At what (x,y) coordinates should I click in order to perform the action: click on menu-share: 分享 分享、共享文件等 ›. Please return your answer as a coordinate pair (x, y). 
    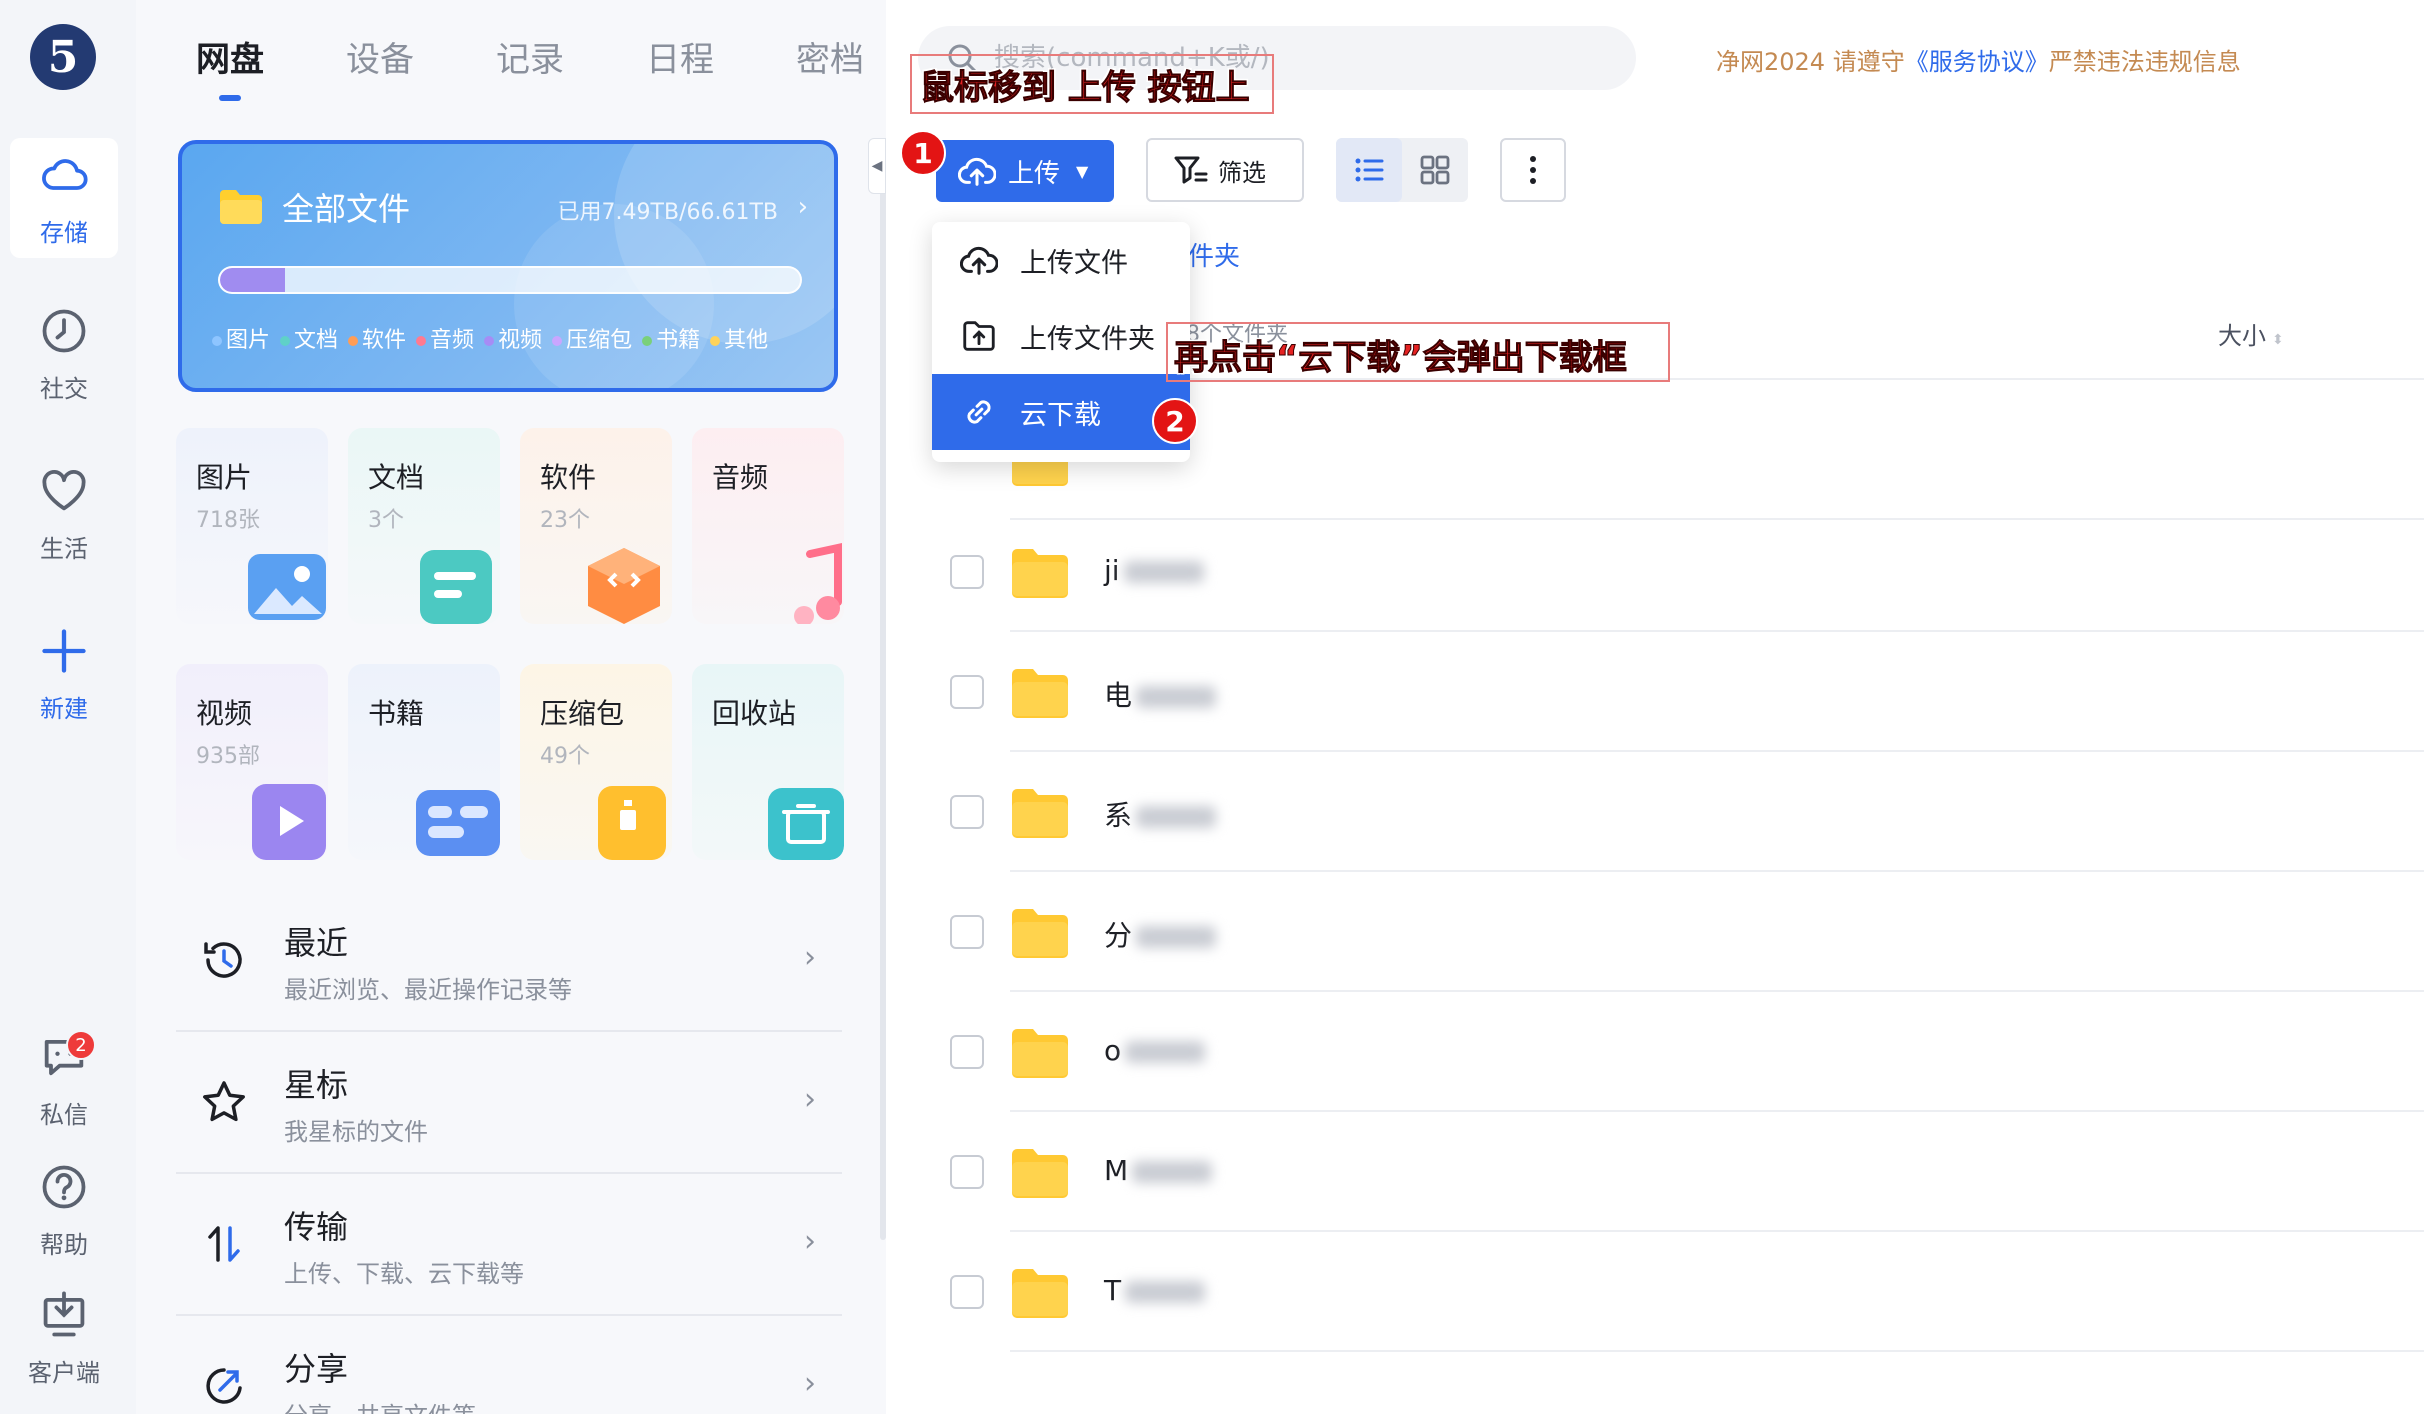
    Looking at the image, I should click on (509, 1365).